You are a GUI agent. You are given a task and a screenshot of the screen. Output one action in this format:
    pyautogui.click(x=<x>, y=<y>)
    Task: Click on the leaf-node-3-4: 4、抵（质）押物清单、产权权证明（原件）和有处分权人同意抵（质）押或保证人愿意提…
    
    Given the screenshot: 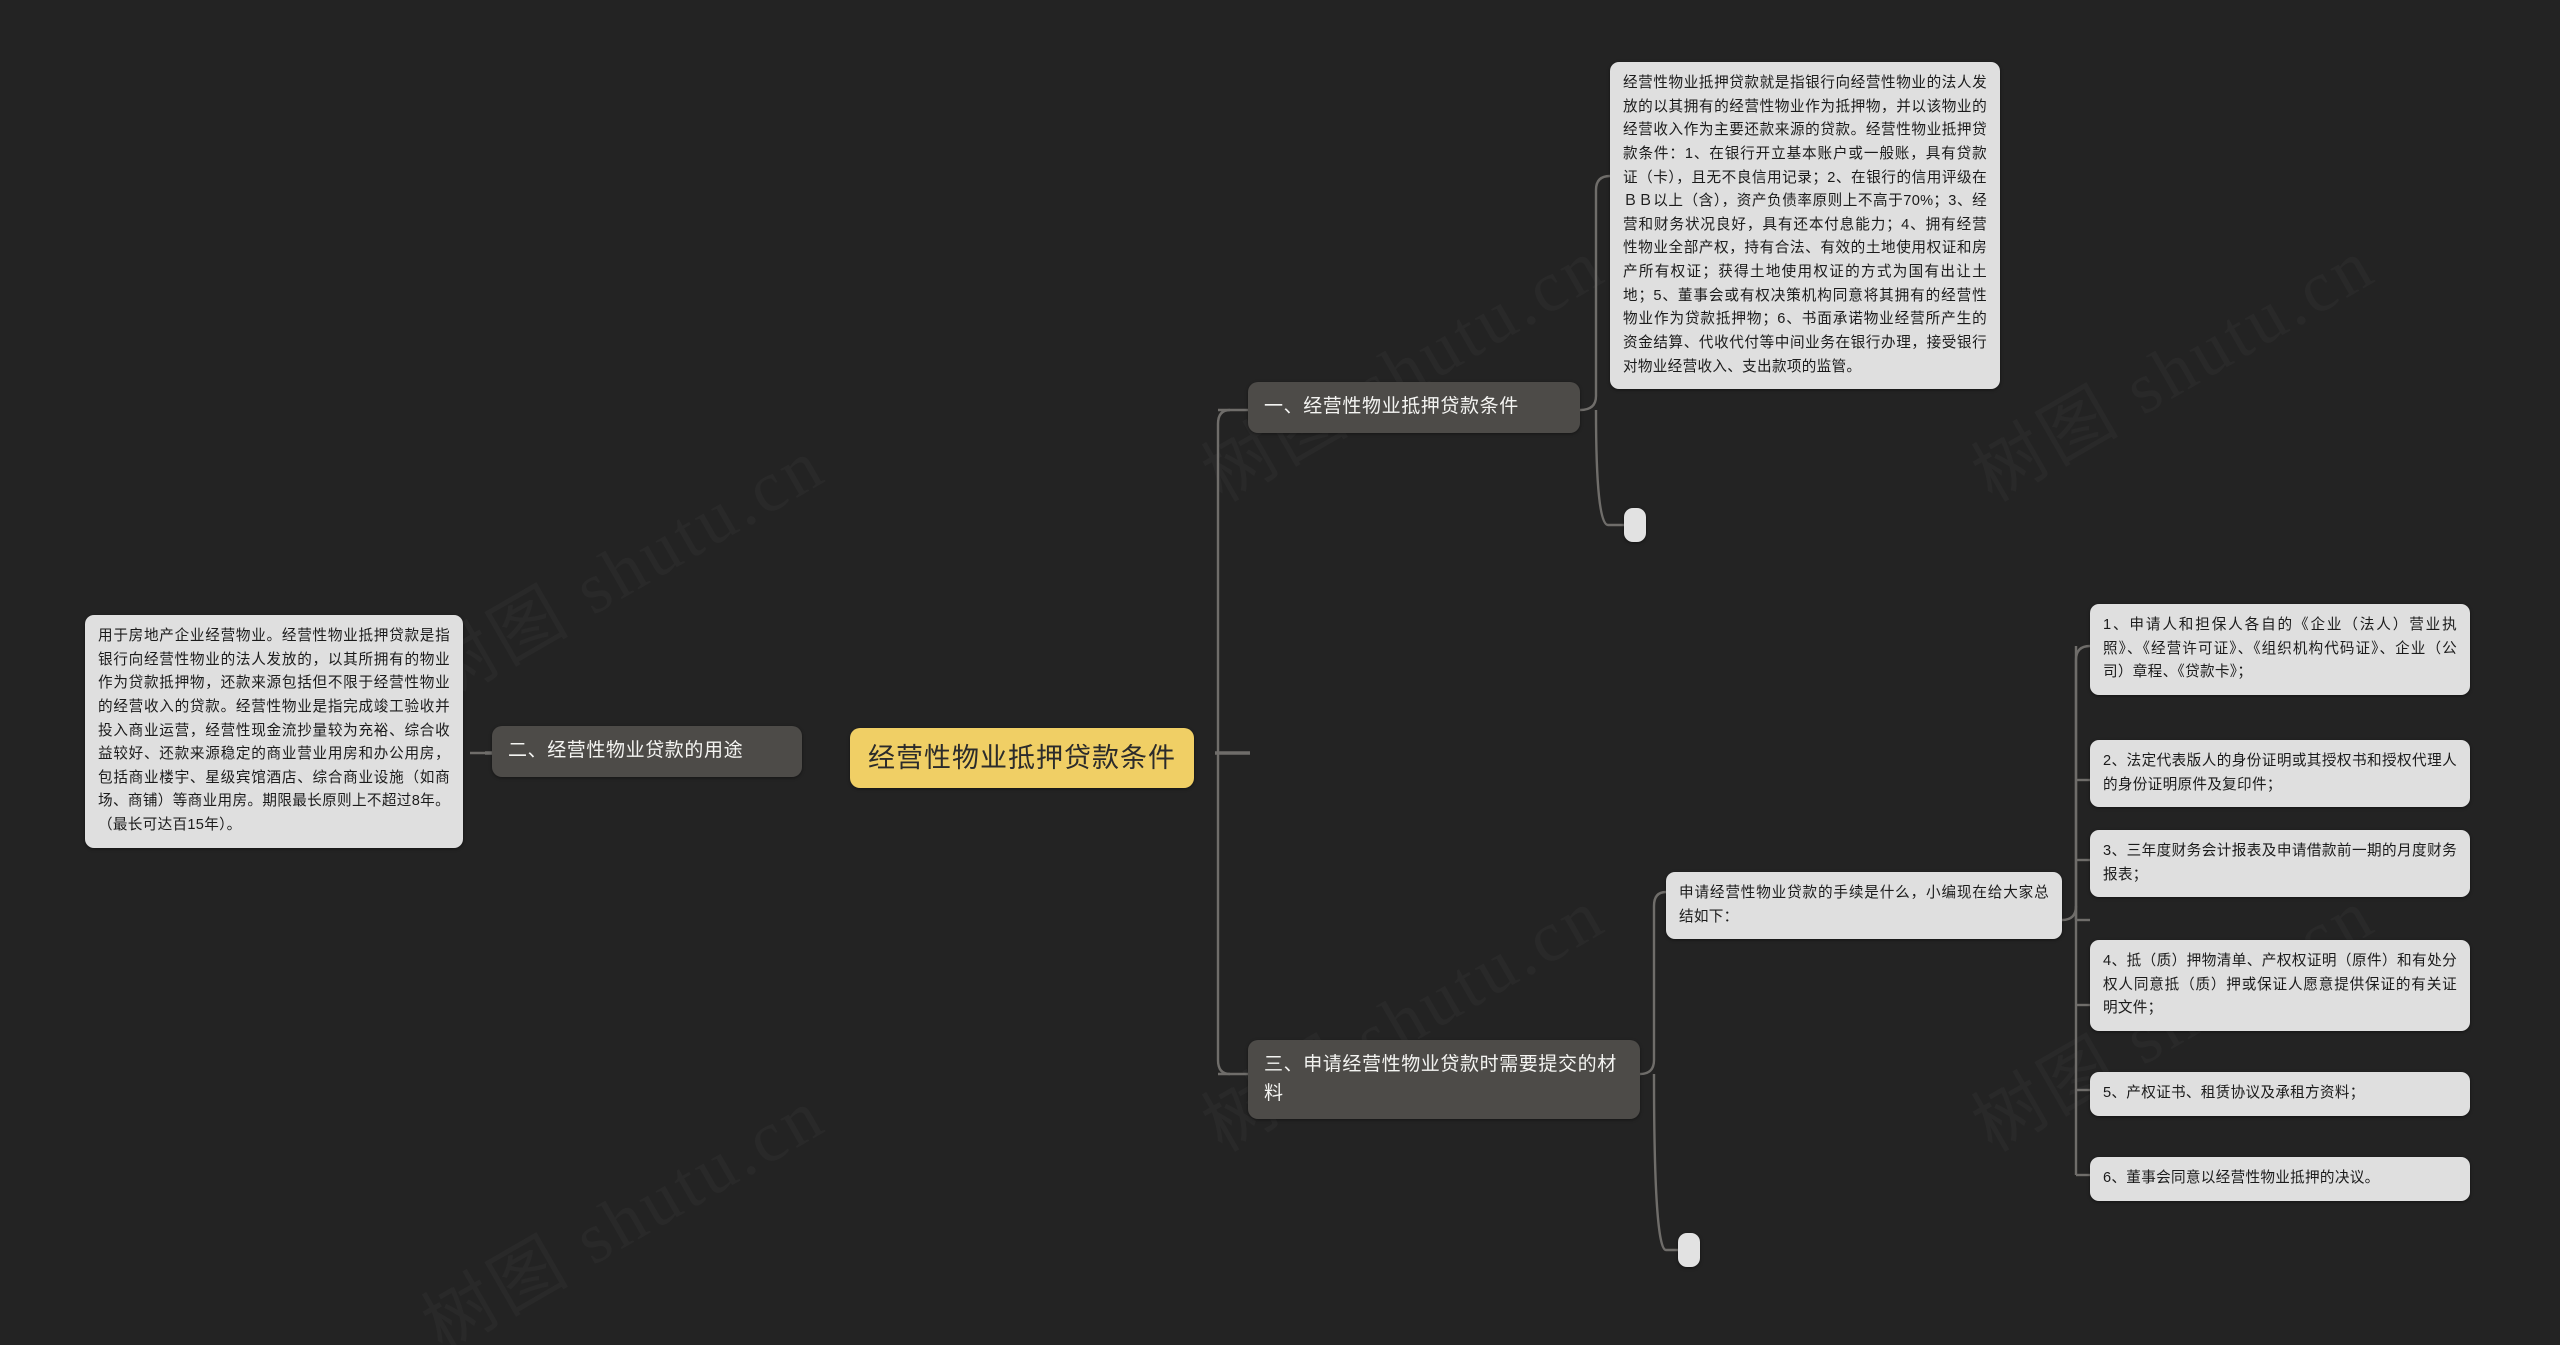 What is the action you would take?
    pyautogui.click(x=2280, y=985)
    